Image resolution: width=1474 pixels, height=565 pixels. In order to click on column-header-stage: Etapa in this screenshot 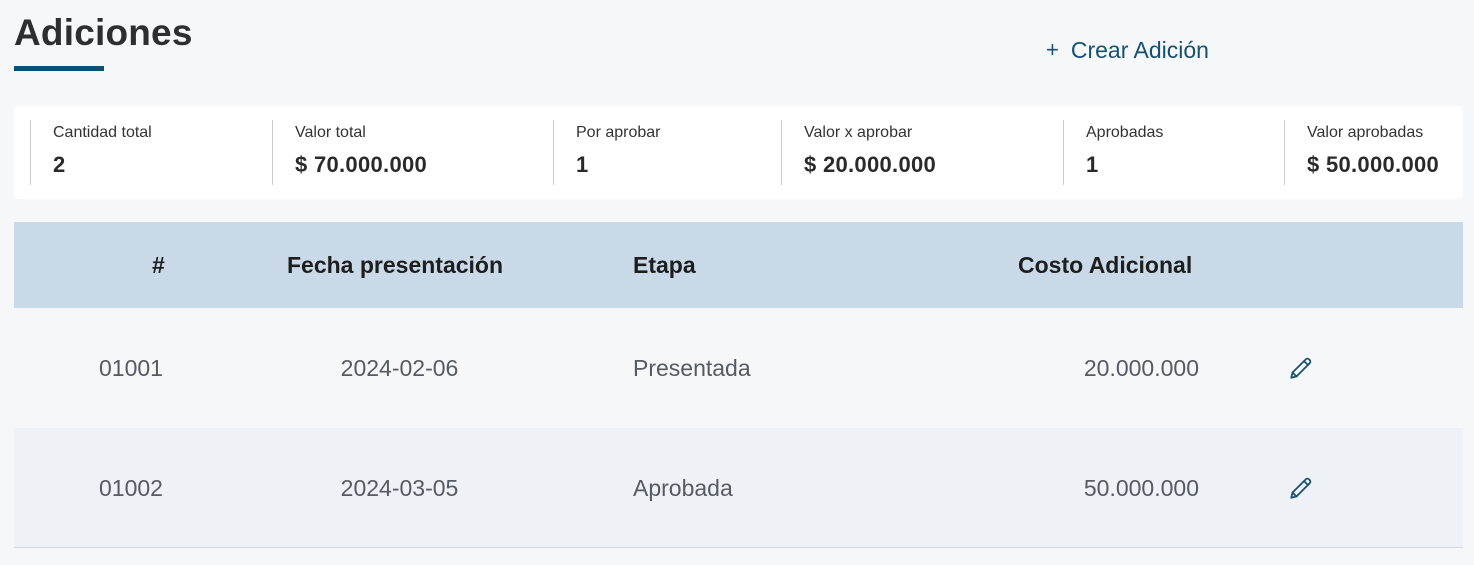, I will do `click(664, 265)`.